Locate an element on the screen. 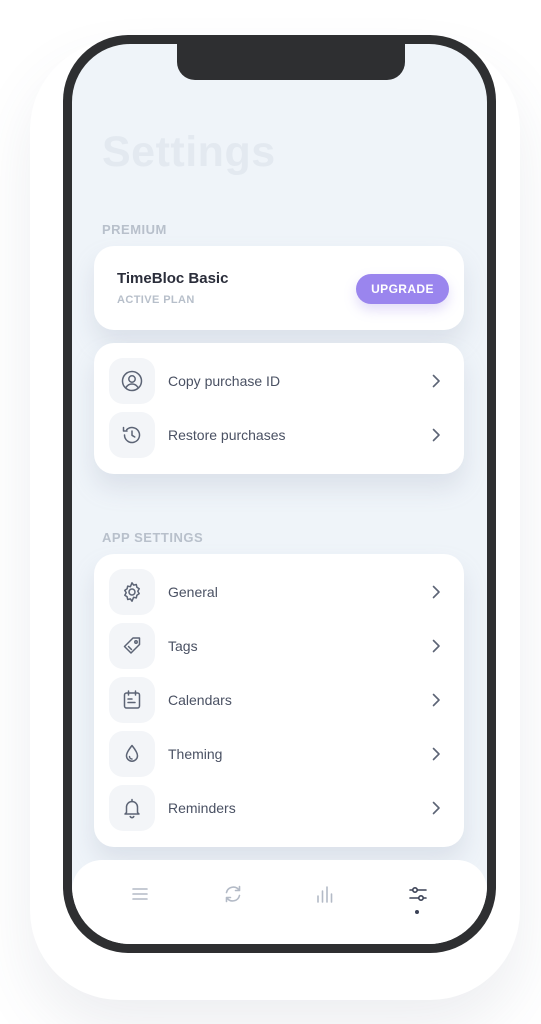  list-icon is located at coordinates (140, 894).